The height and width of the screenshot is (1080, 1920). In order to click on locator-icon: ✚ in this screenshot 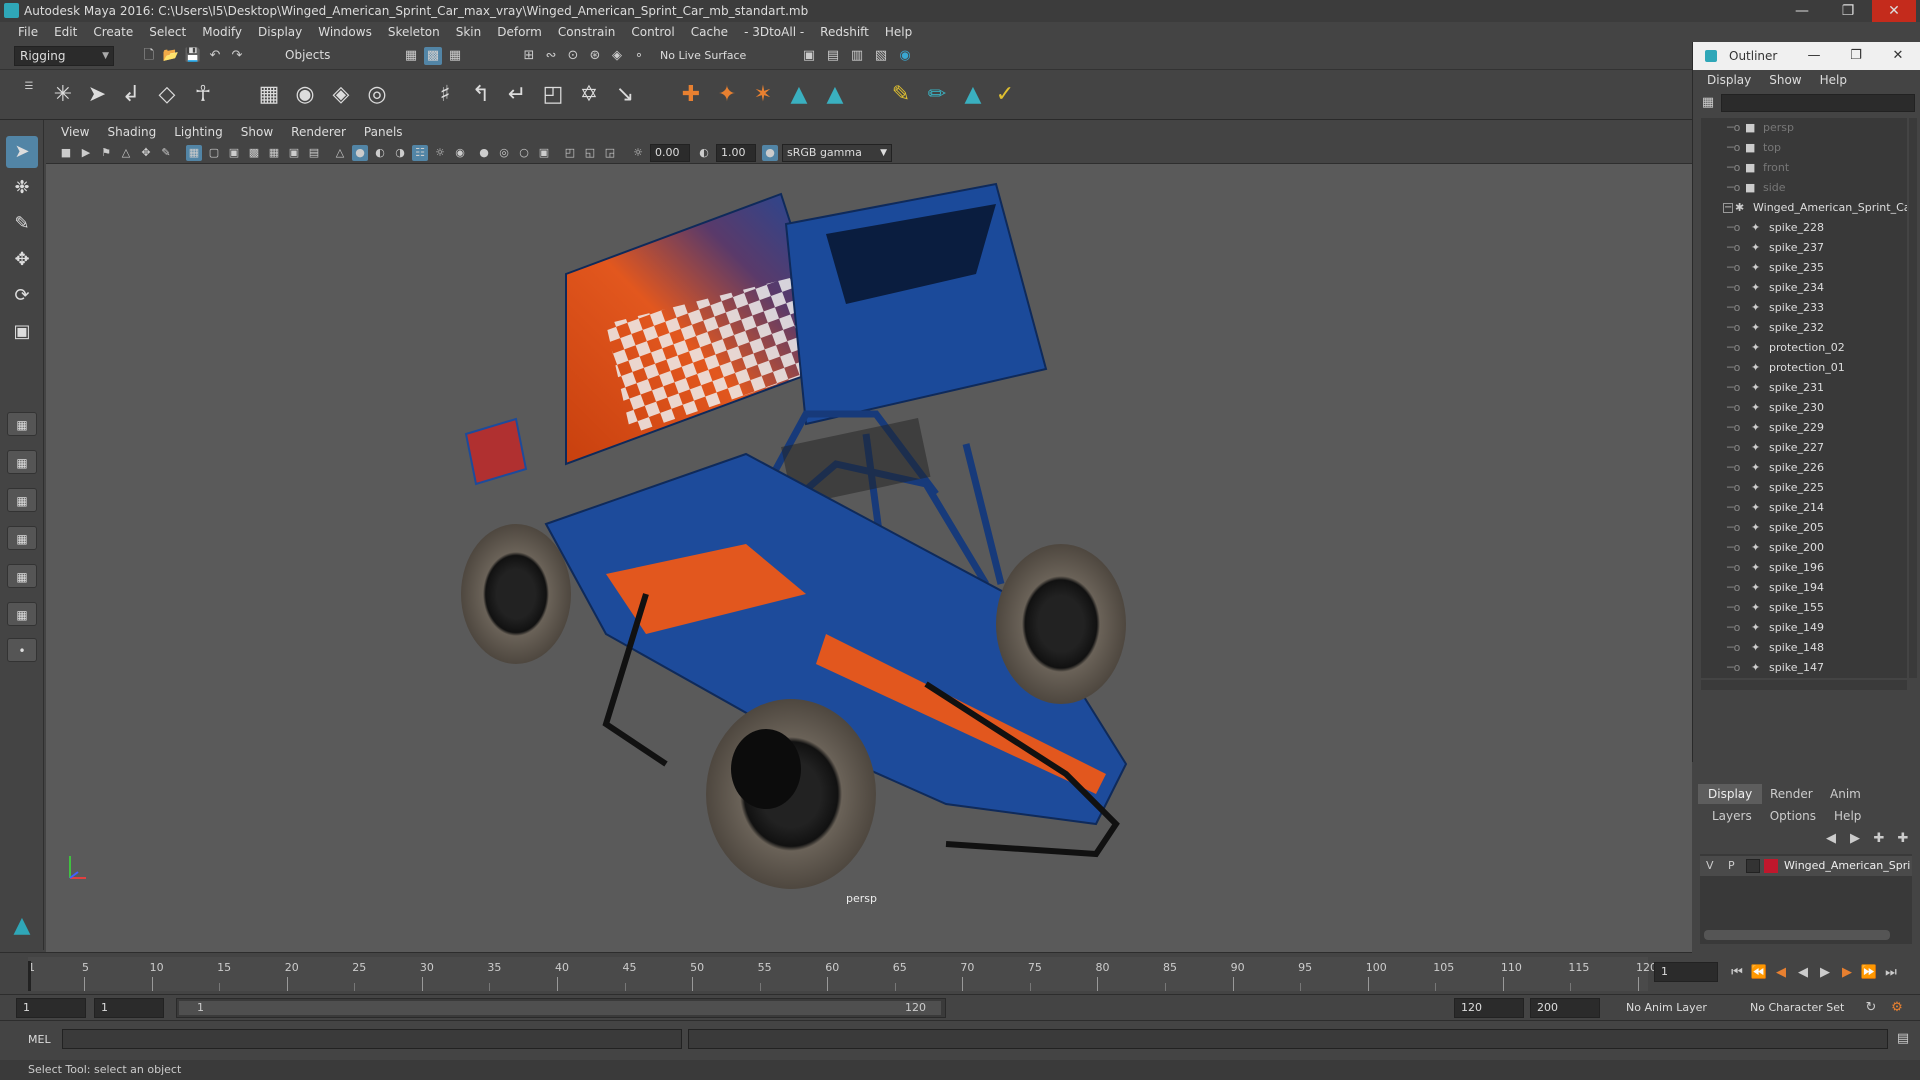, I will do `click(691, 95)`.